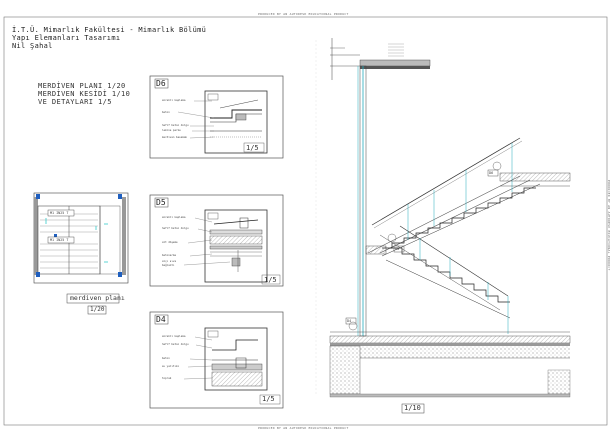  I want to click on detail-d5-note: hafif beton dolgu, so click(175, 228).